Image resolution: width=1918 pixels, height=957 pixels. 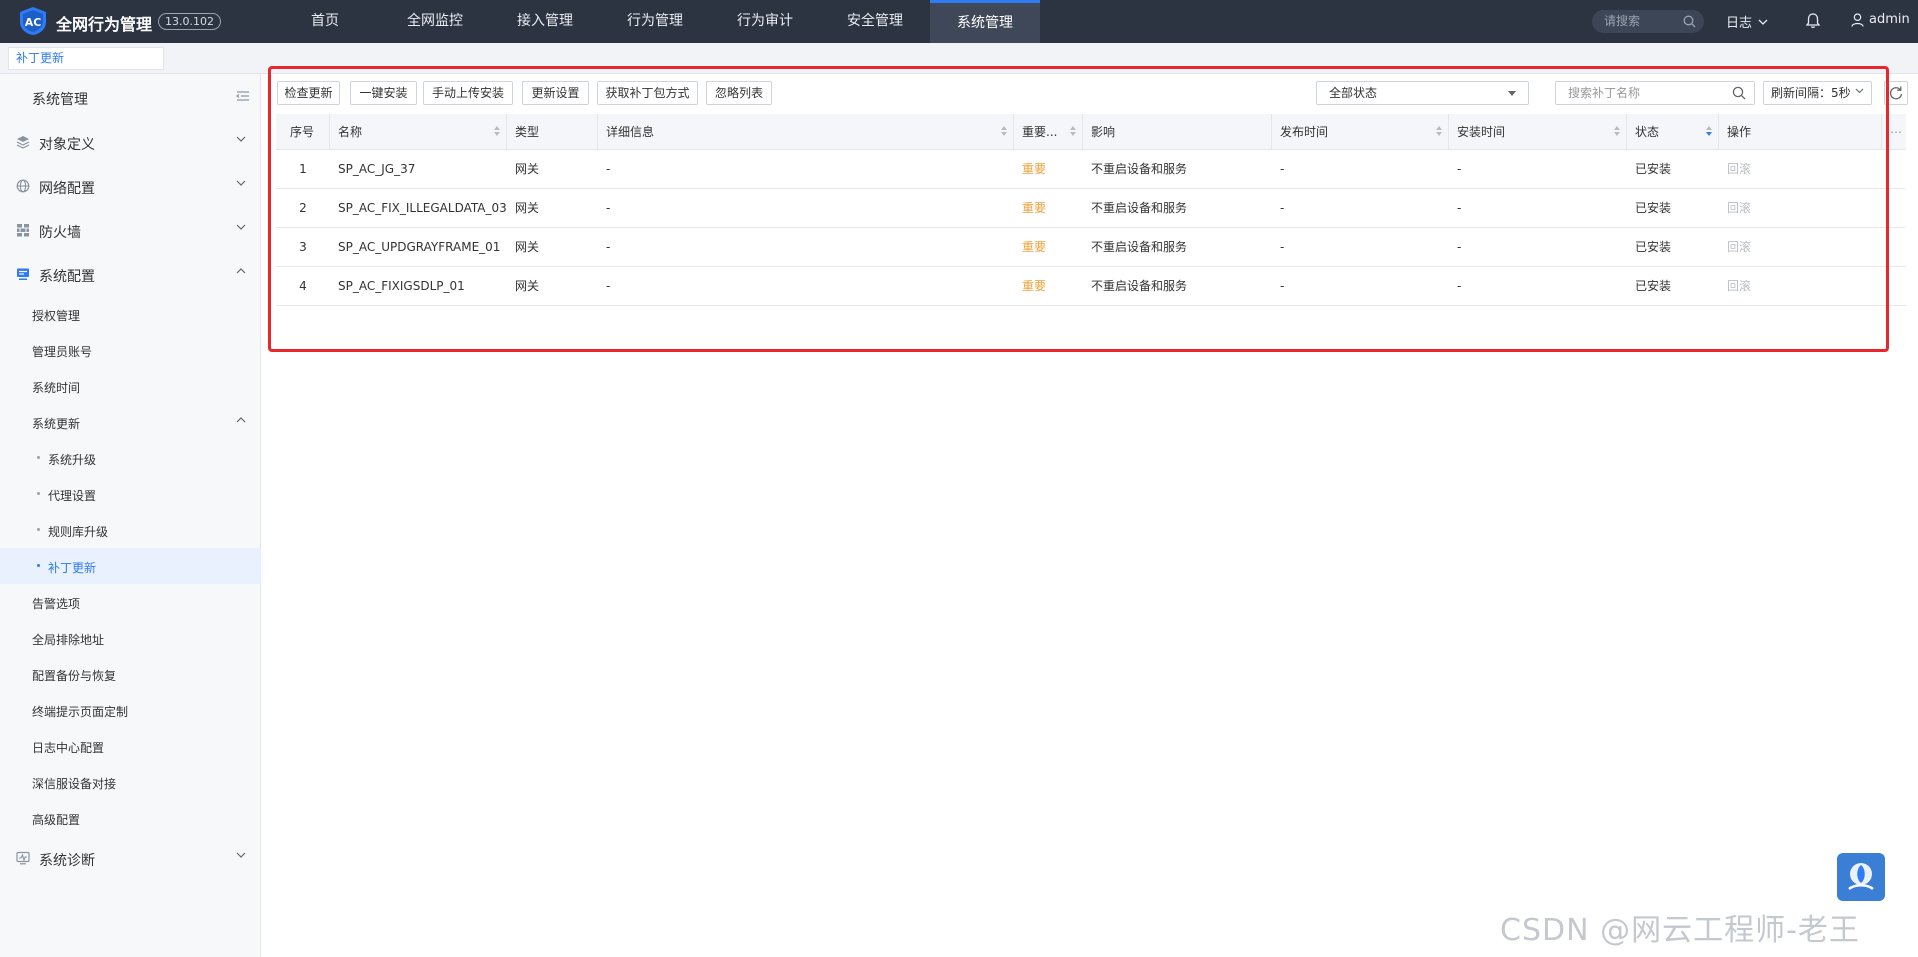 I want to click on sidebar-group-label: 系统配置, so click(x=67, y=277).